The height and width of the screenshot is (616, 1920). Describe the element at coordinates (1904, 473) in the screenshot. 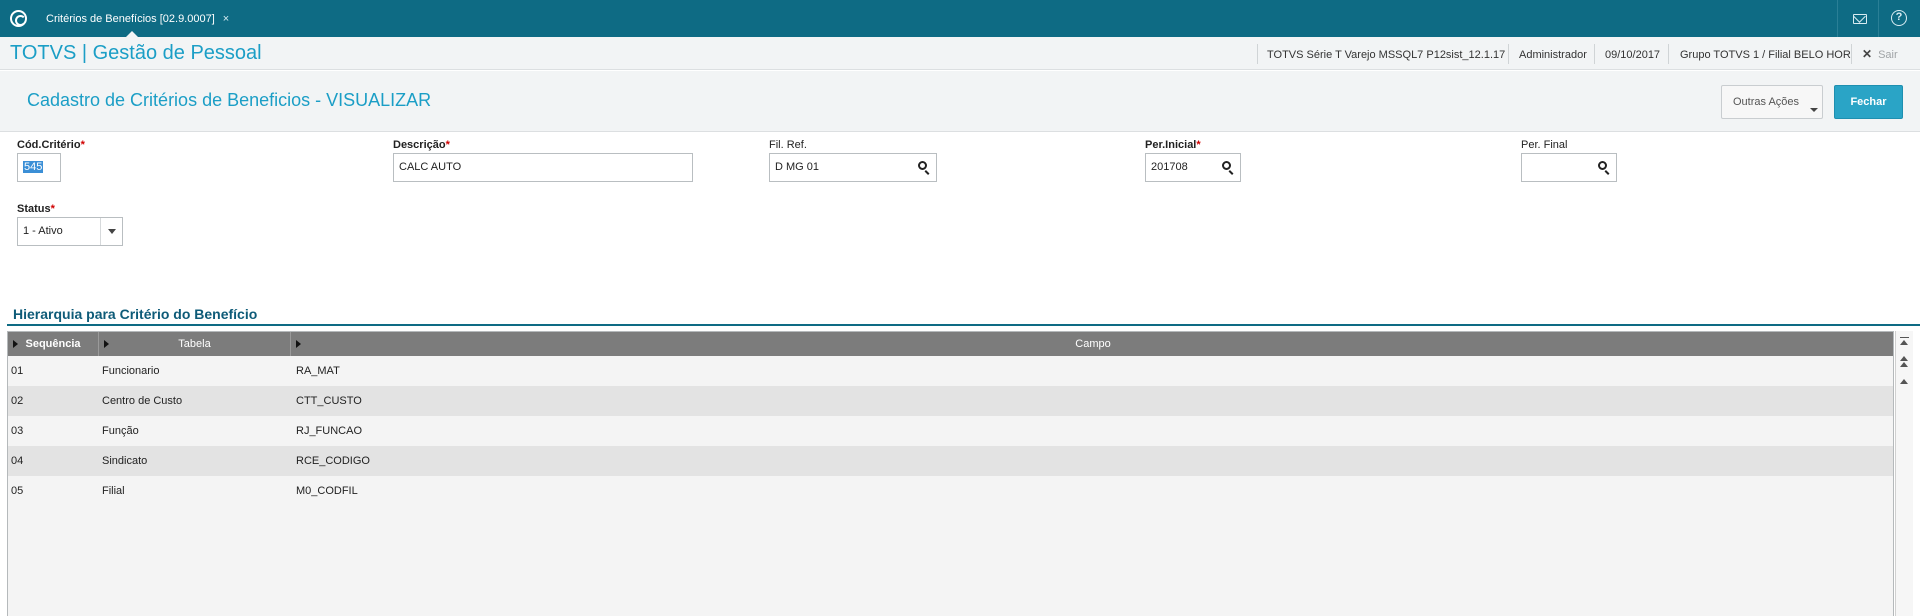

I see `grid-scrollbar` at that location.